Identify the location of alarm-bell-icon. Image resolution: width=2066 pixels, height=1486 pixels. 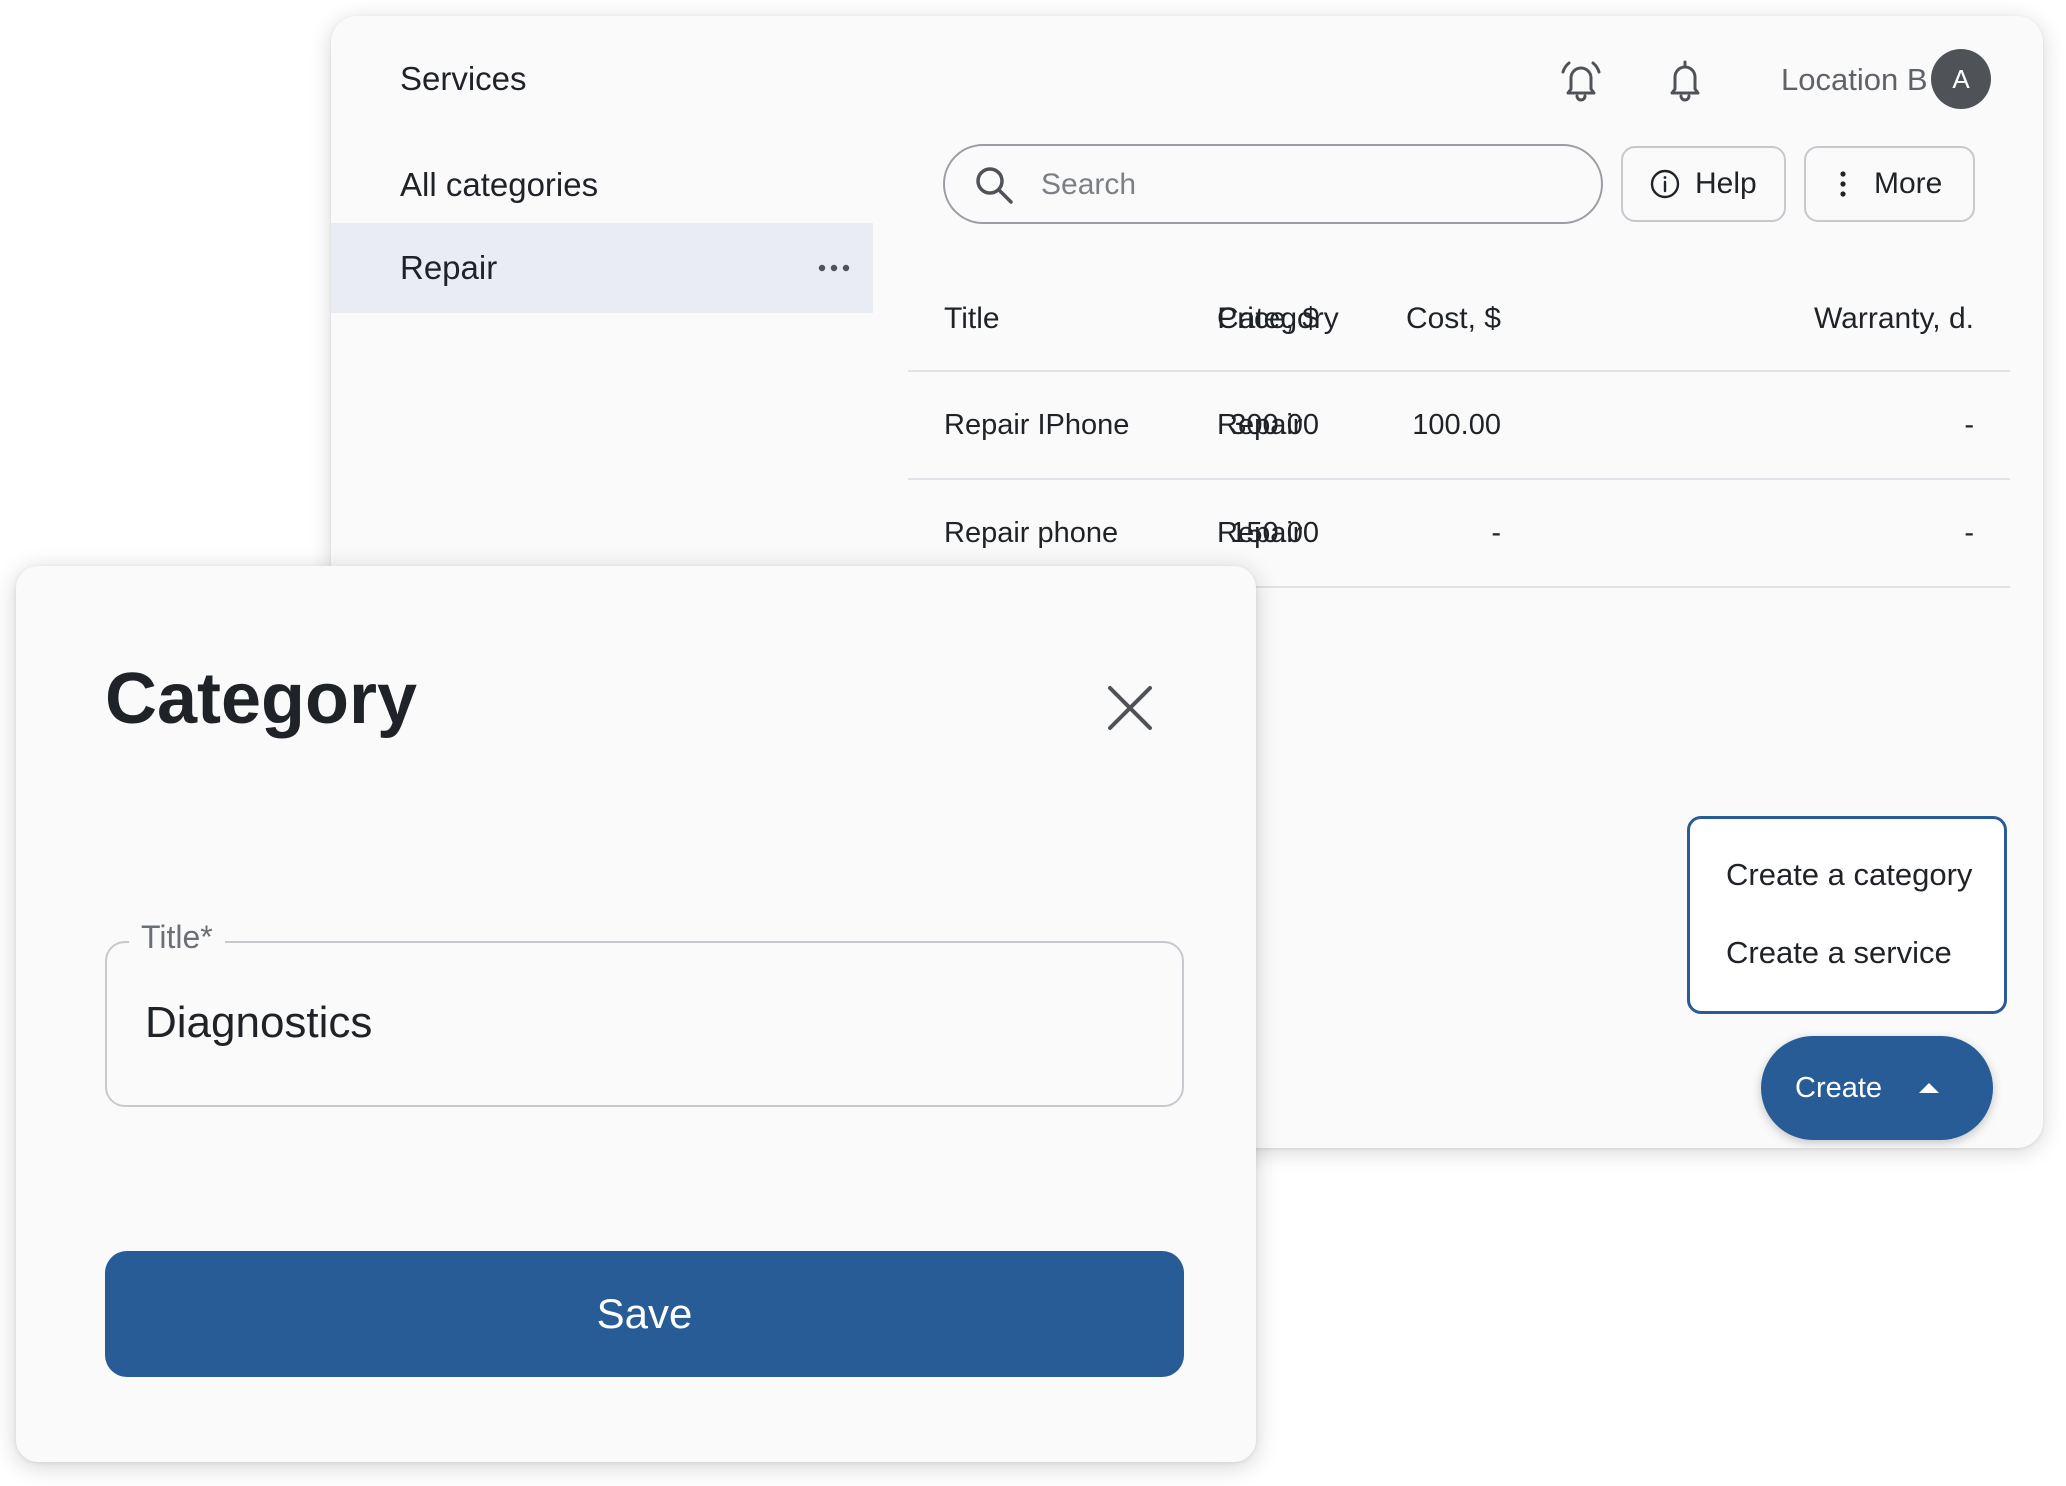
(1581, 80).